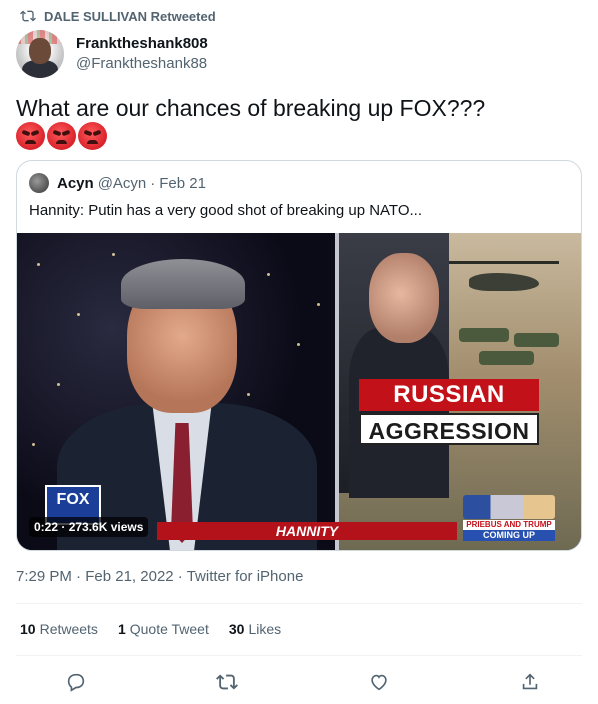  Describe the element at coordinates (142, 44) in the screenshot. I see `author-display-name: Franktheshank808` at that location.